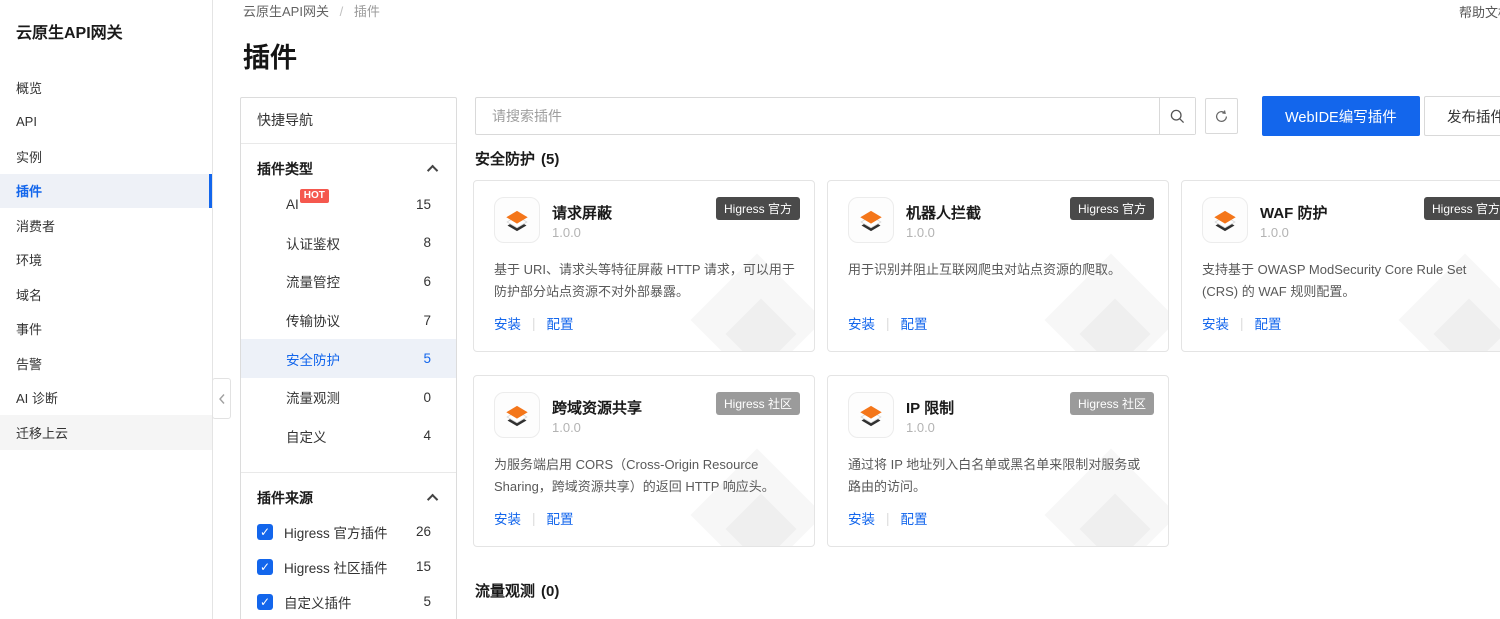 The image size is (1500, 619). Describe the element at coordinates (348, 601) in the screenshot. I see `plugin-source-item: ✓ 自定义插件 5` at that location.